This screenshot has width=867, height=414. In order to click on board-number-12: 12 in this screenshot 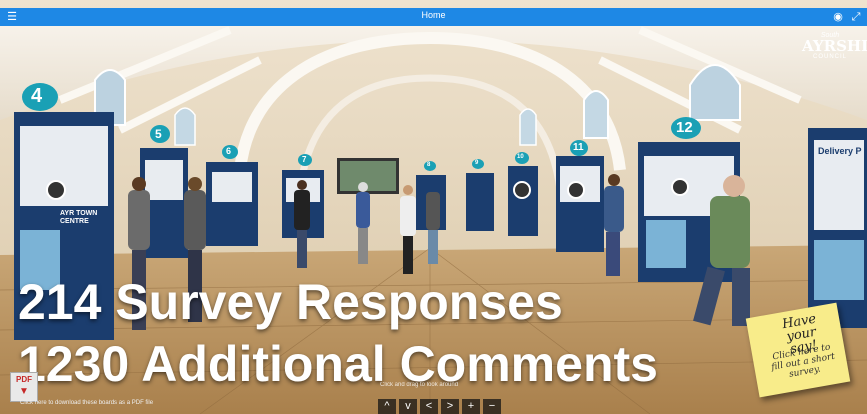, I will do `click(684, 127)`.